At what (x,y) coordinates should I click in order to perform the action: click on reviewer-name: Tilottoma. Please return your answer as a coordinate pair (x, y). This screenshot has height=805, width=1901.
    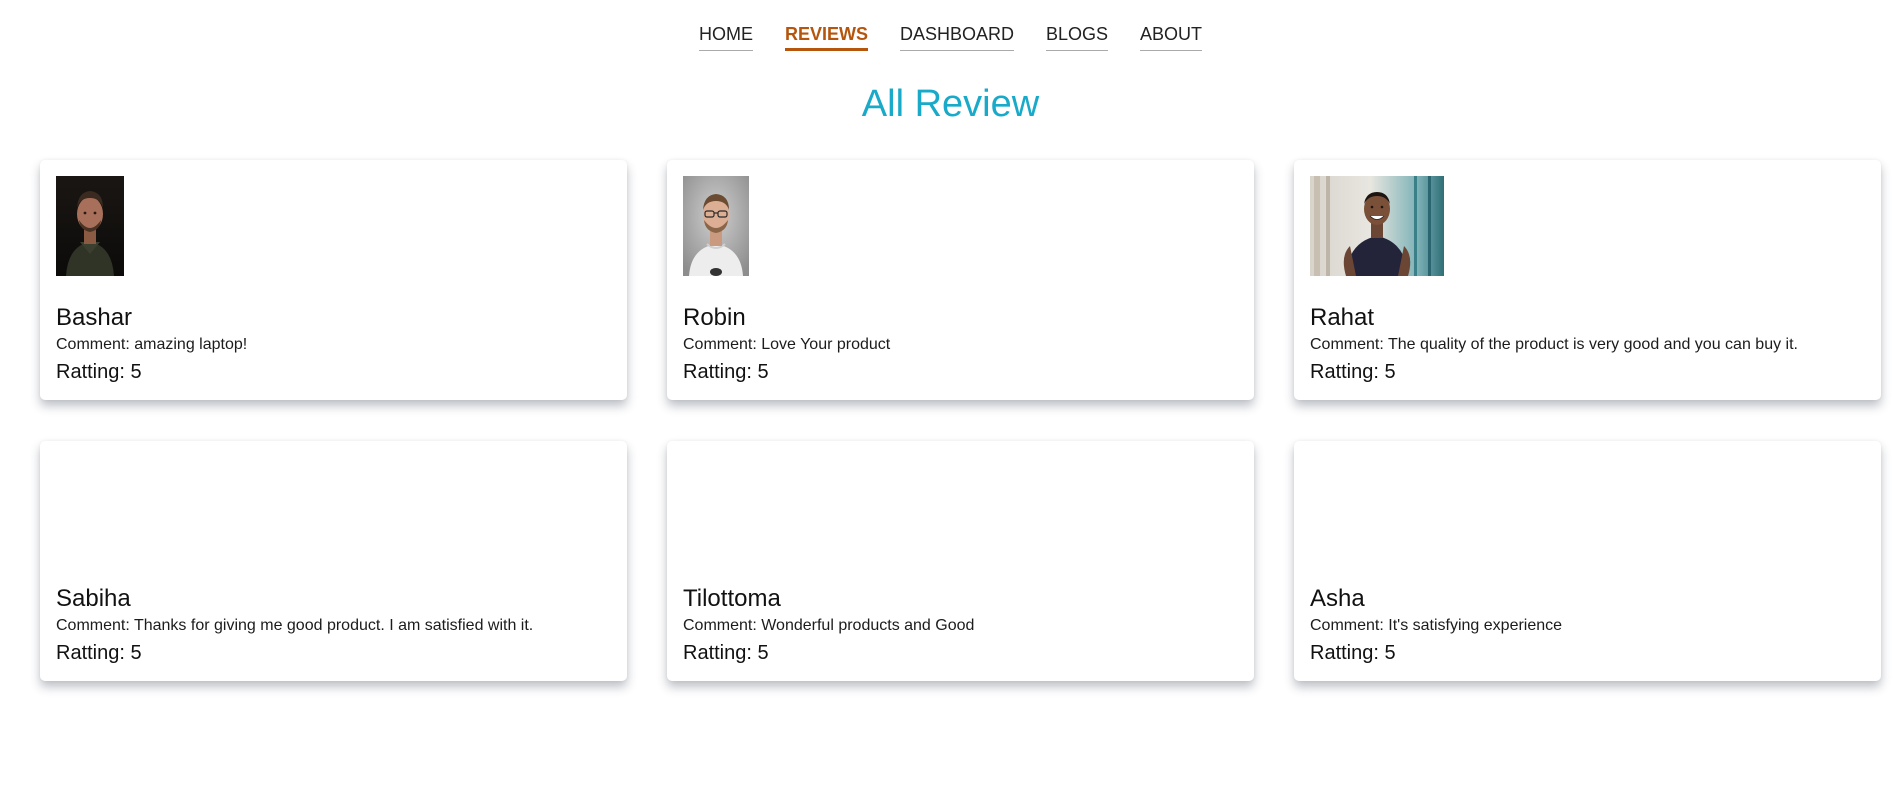
    Looking at the image, I should click on (732, 598).